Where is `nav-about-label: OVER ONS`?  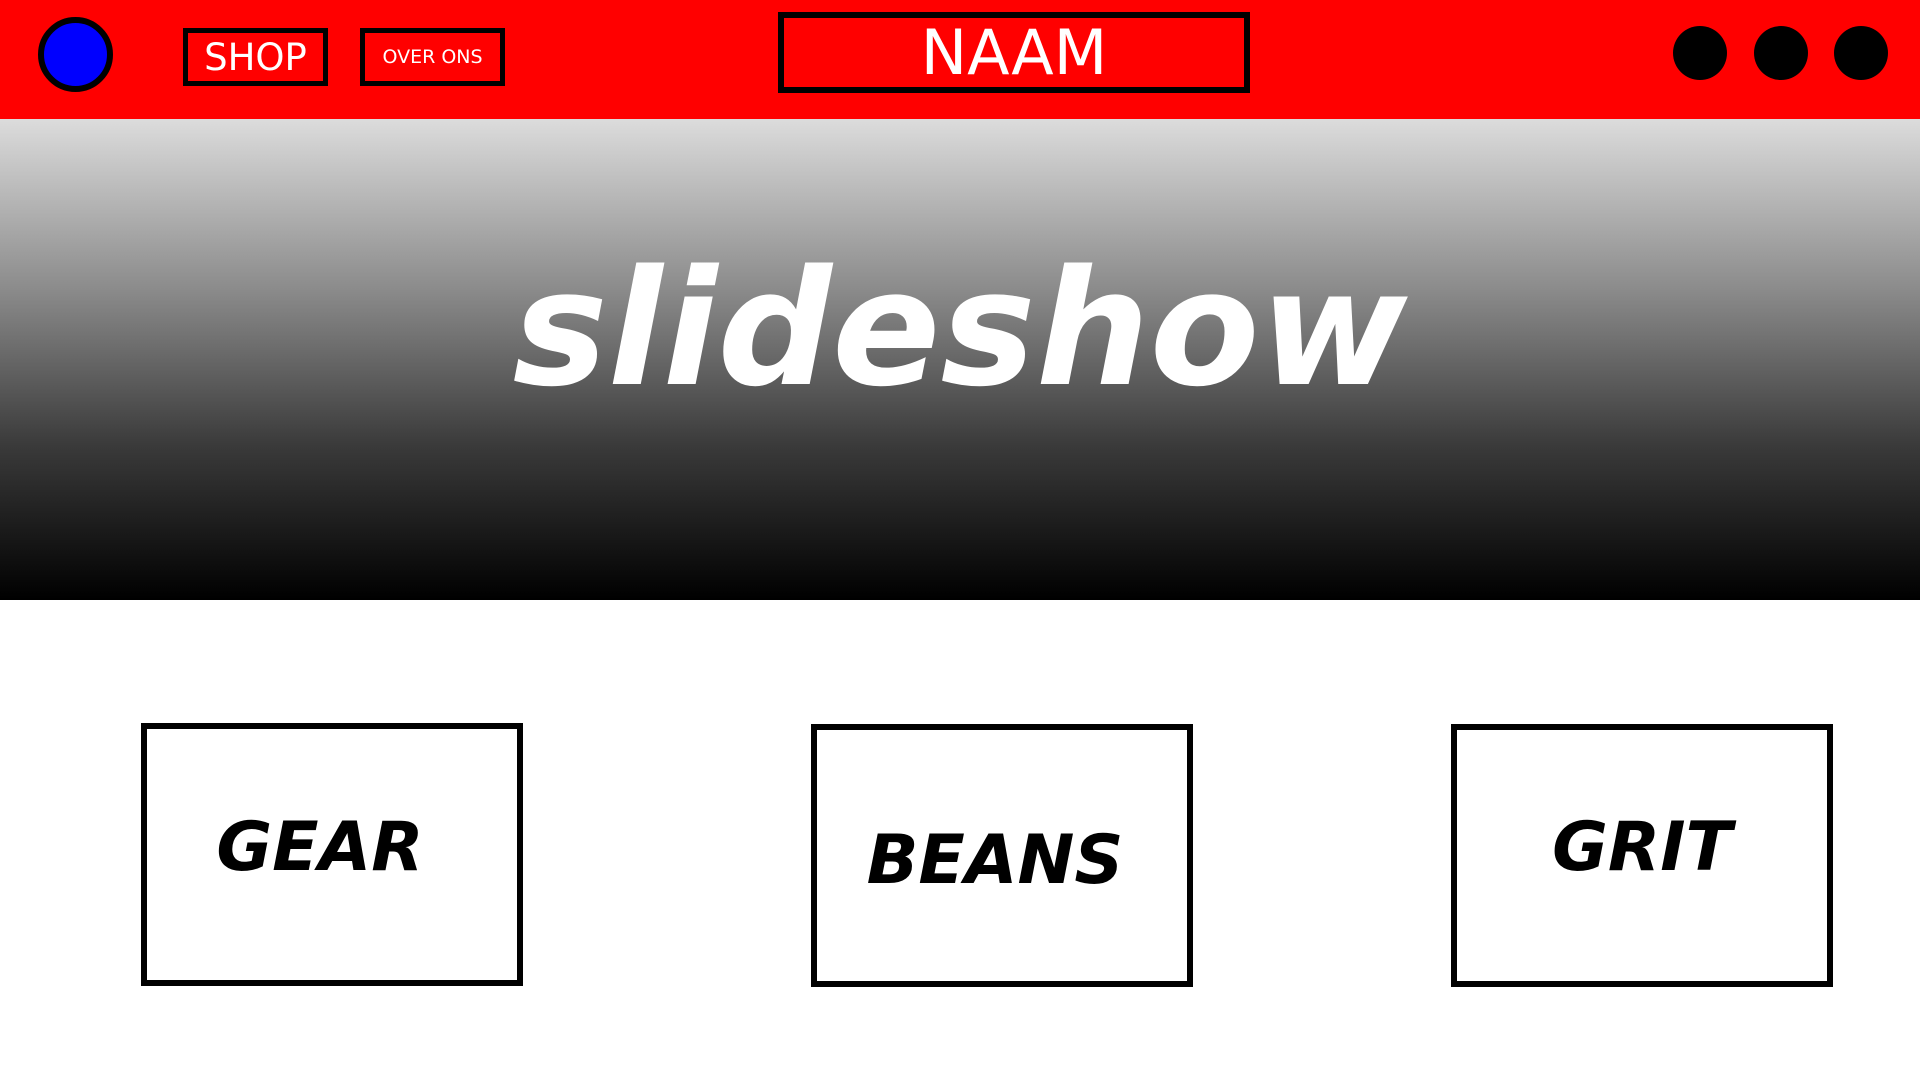
nav-about-label: OVER ONS is located at coordinates (432, 57).